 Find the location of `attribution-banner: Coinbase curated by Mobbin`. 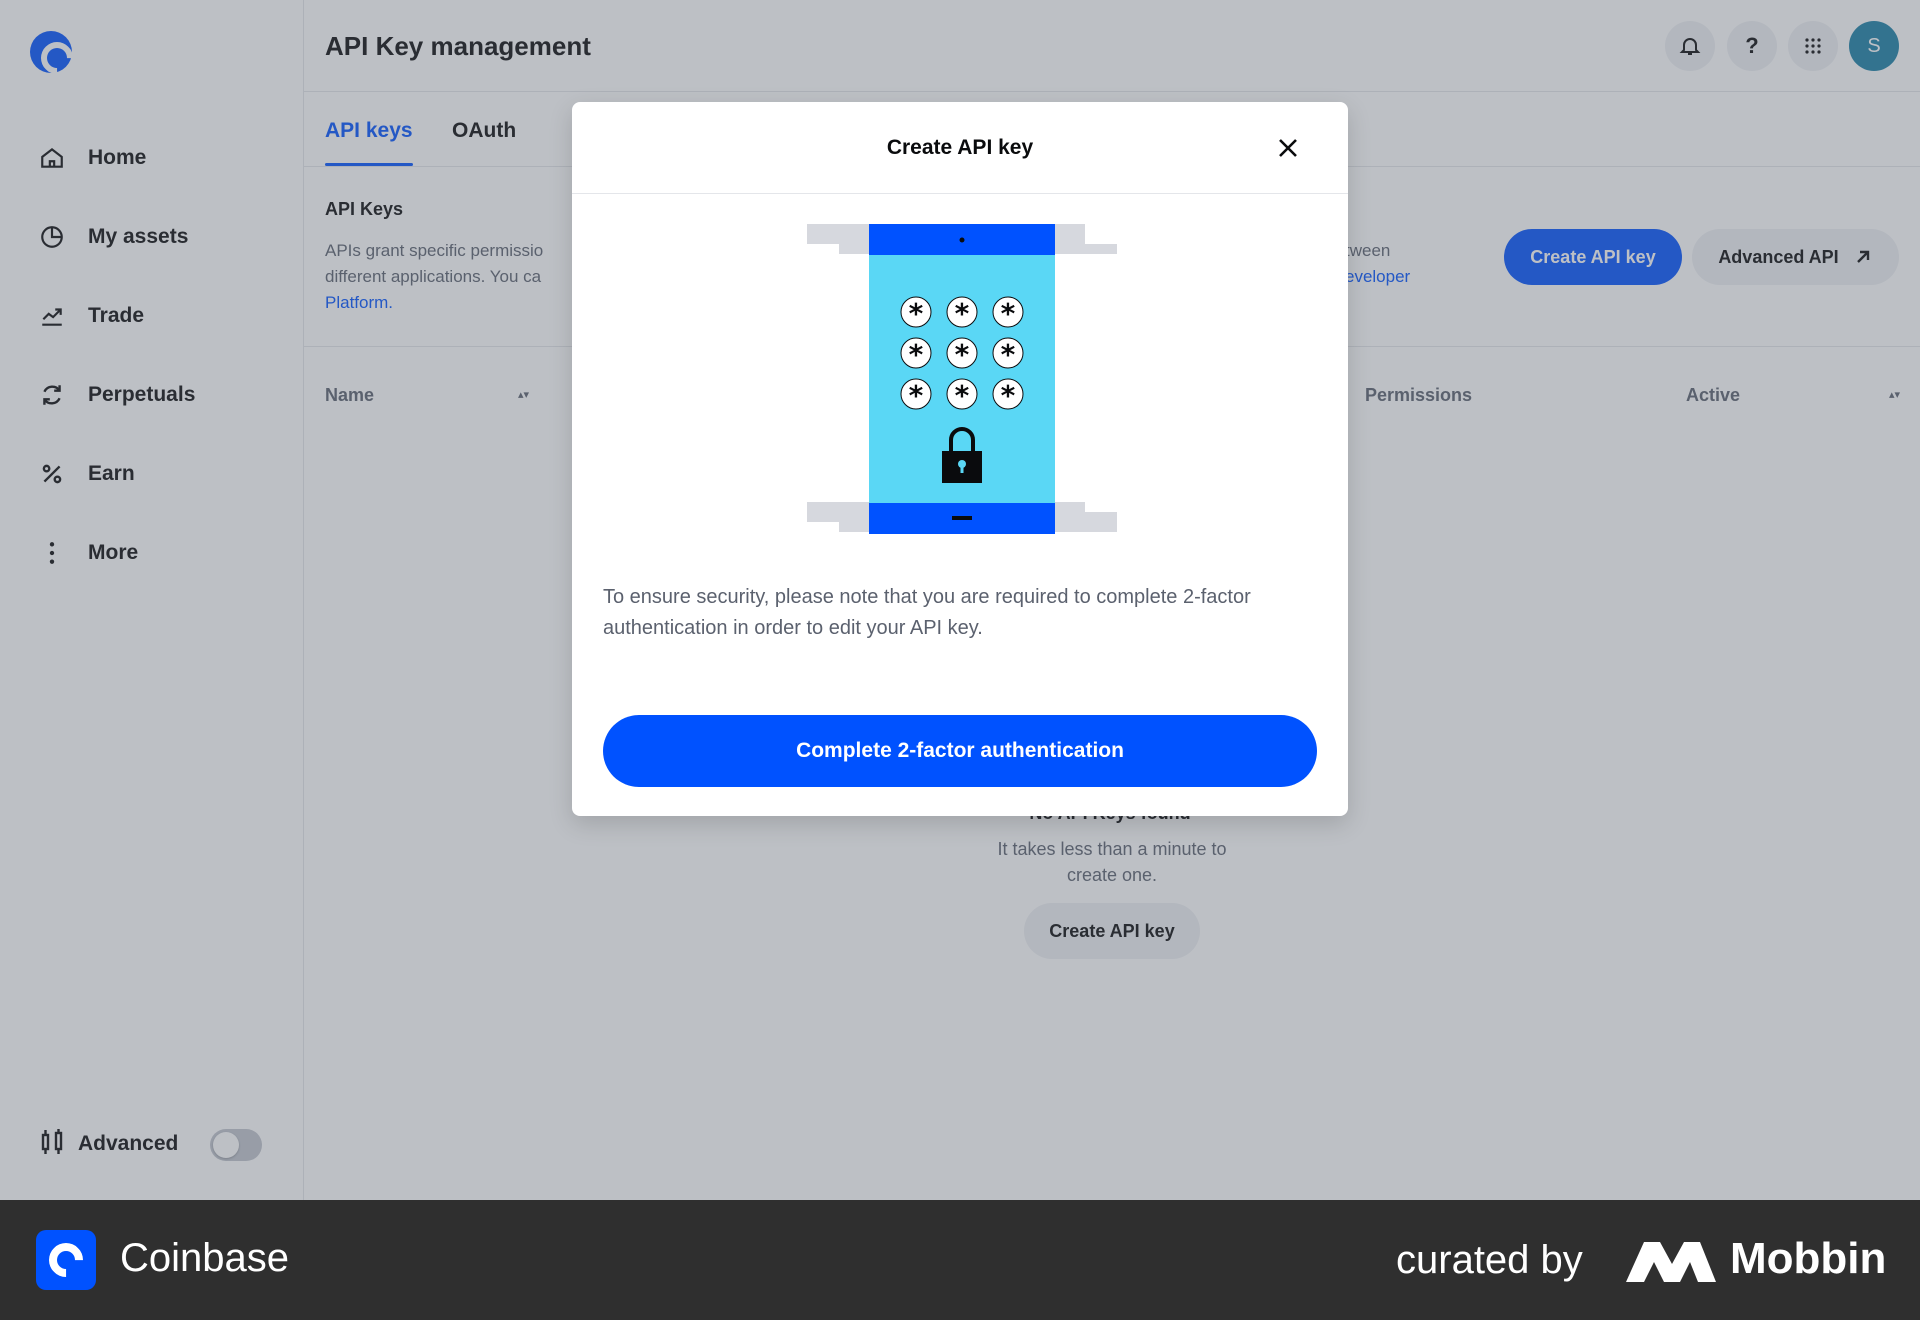

attribution-banner: Coinbase curated by Mobbin is located at coordinates (960, 1260).